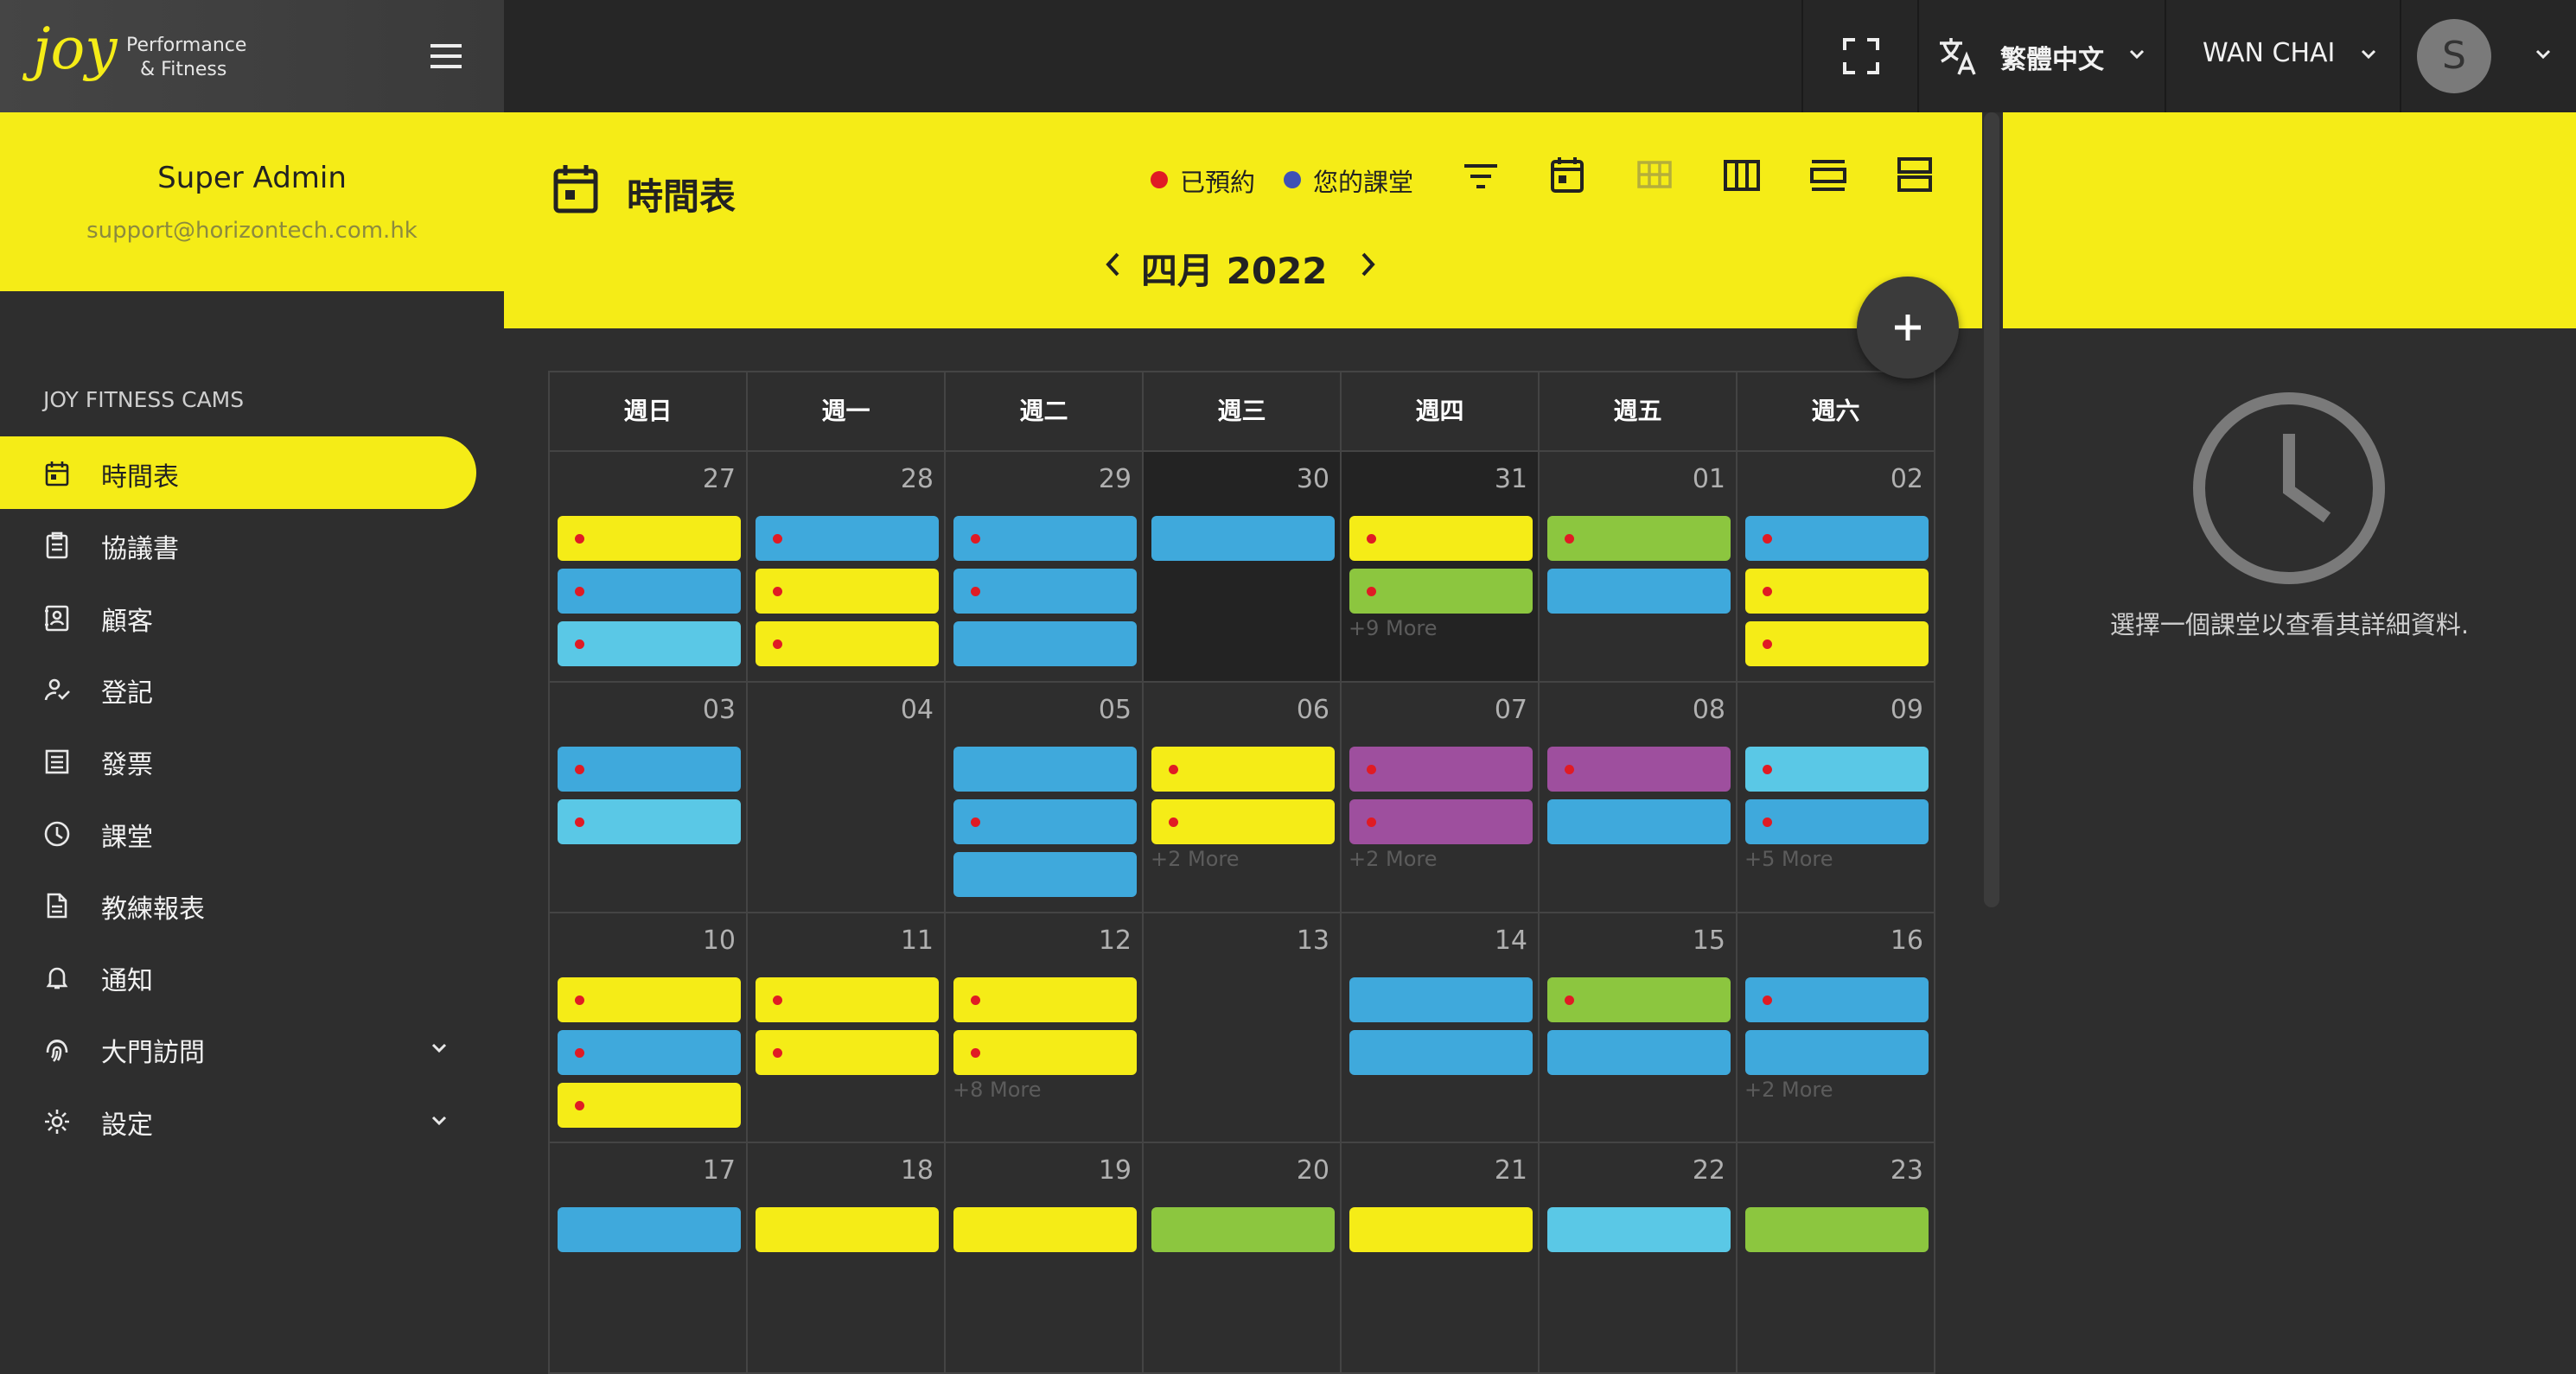 The height and width of the screenshot is (1374, 2576). Describe the element at coordinates (238, 1121) in the screenshot. I see `sidebar-item-9: 設定` at that location.